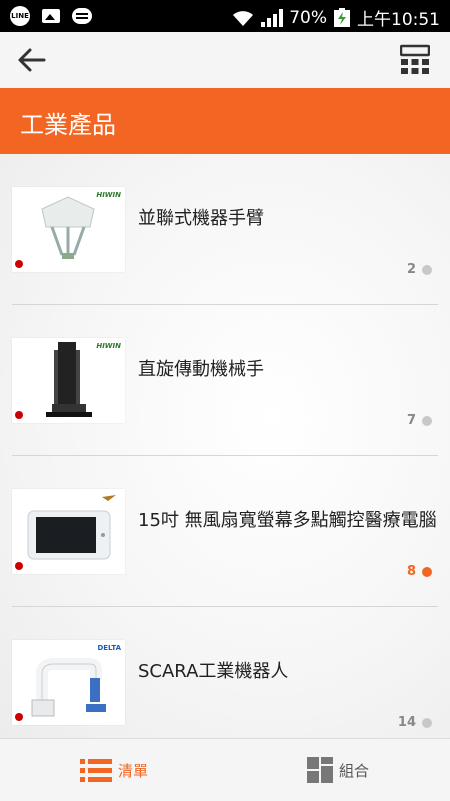  Describe the element at coordinates (337, 770) in the screenshot. I see `tab-grid-view: 組合` at that location.